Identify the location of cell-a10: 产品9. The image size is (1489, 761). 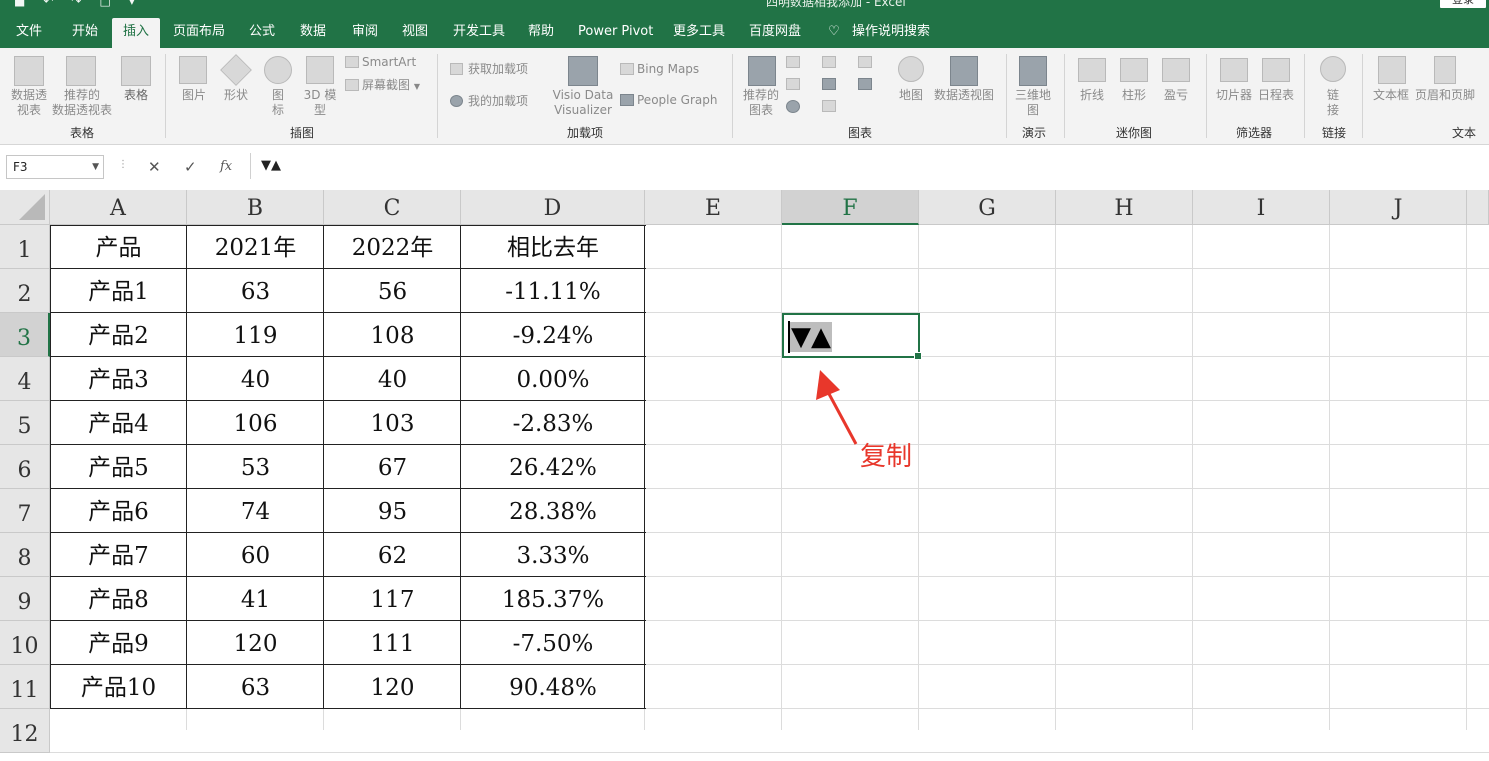
(118, 643).